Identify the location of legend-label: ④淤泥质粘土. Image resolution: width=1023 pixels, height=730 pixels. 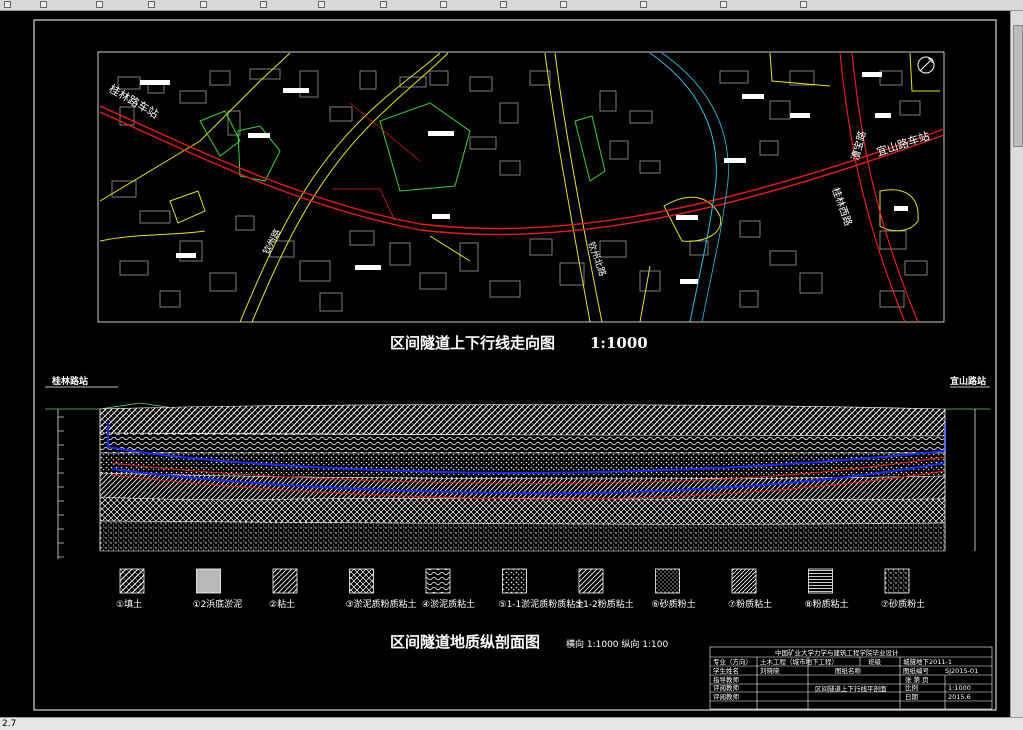
(448, 604).